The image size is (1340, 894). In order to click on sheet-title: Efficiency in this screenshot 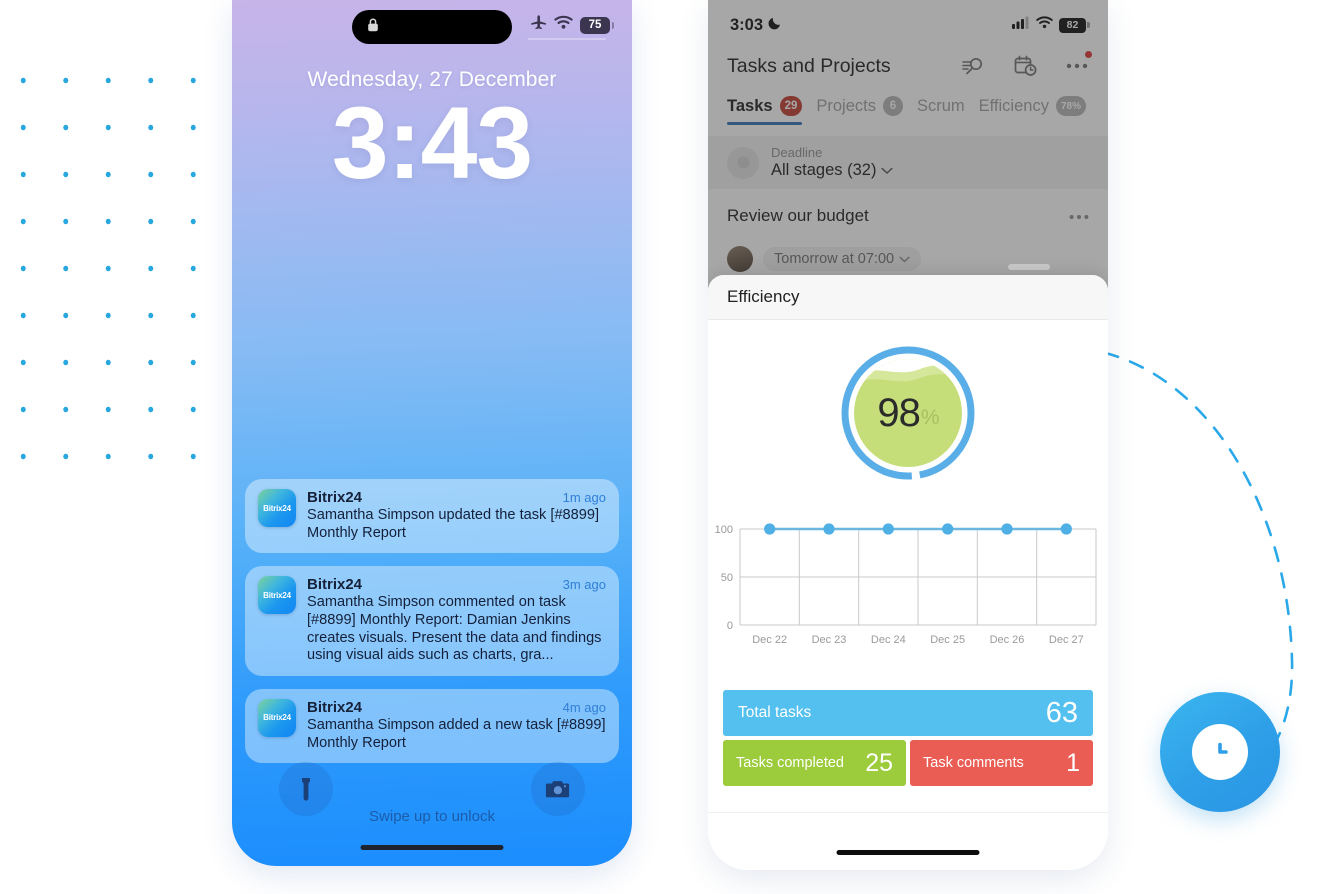, I will do `click(763, 296)`.